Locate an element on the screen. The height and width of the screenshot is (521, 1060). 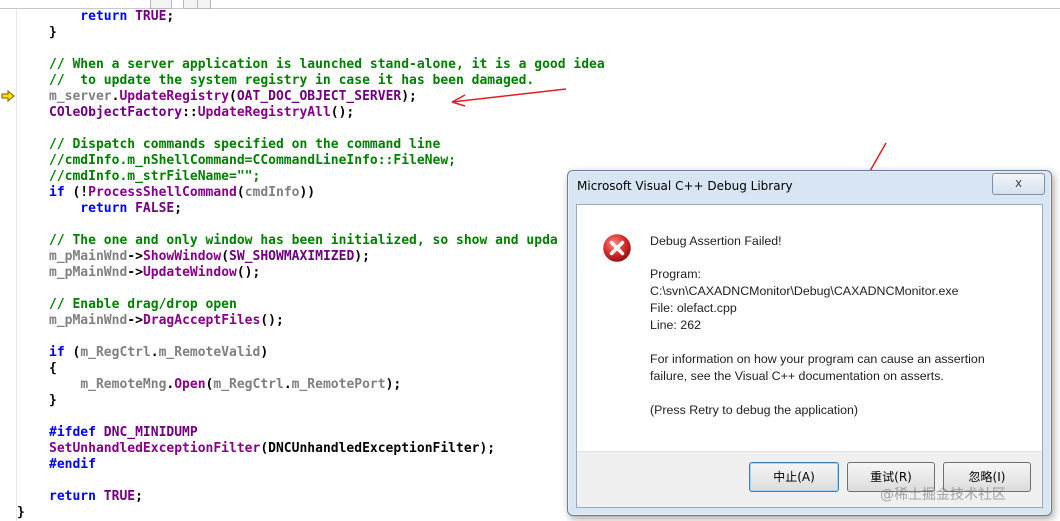
code-token: #ifdef is located at coordinates (72, 432).